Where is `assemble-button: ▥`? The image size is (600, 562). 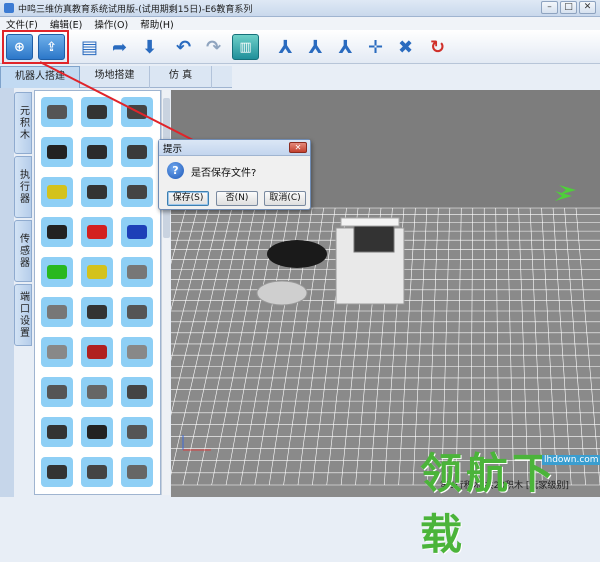
assemble-button: ▥ is located at coordinates (245, 47).